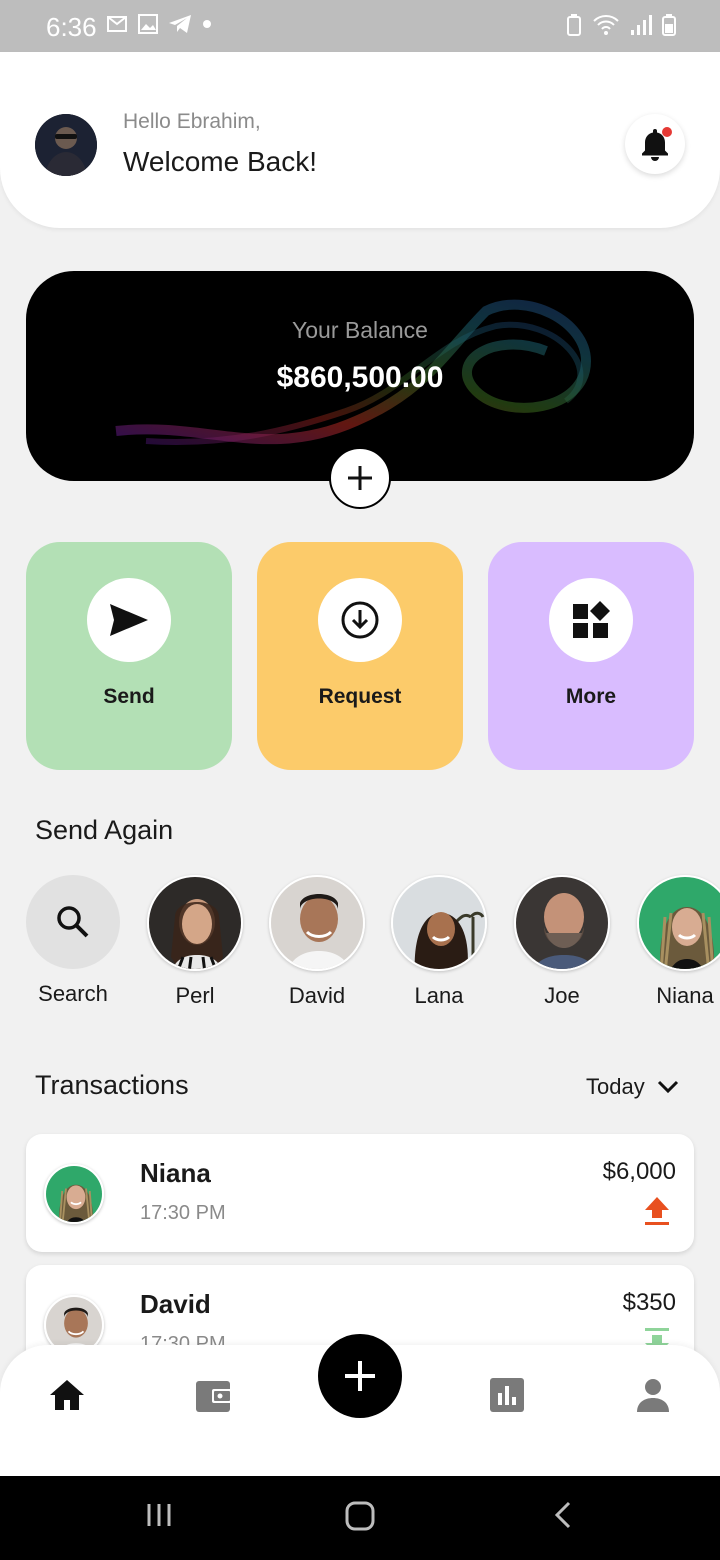 This screenshot has height=1560, width=720. What do you see at coordinates (360, 26) in the screenshot?
I see `status-bar: 6:36` at bounding box center [360, 26].